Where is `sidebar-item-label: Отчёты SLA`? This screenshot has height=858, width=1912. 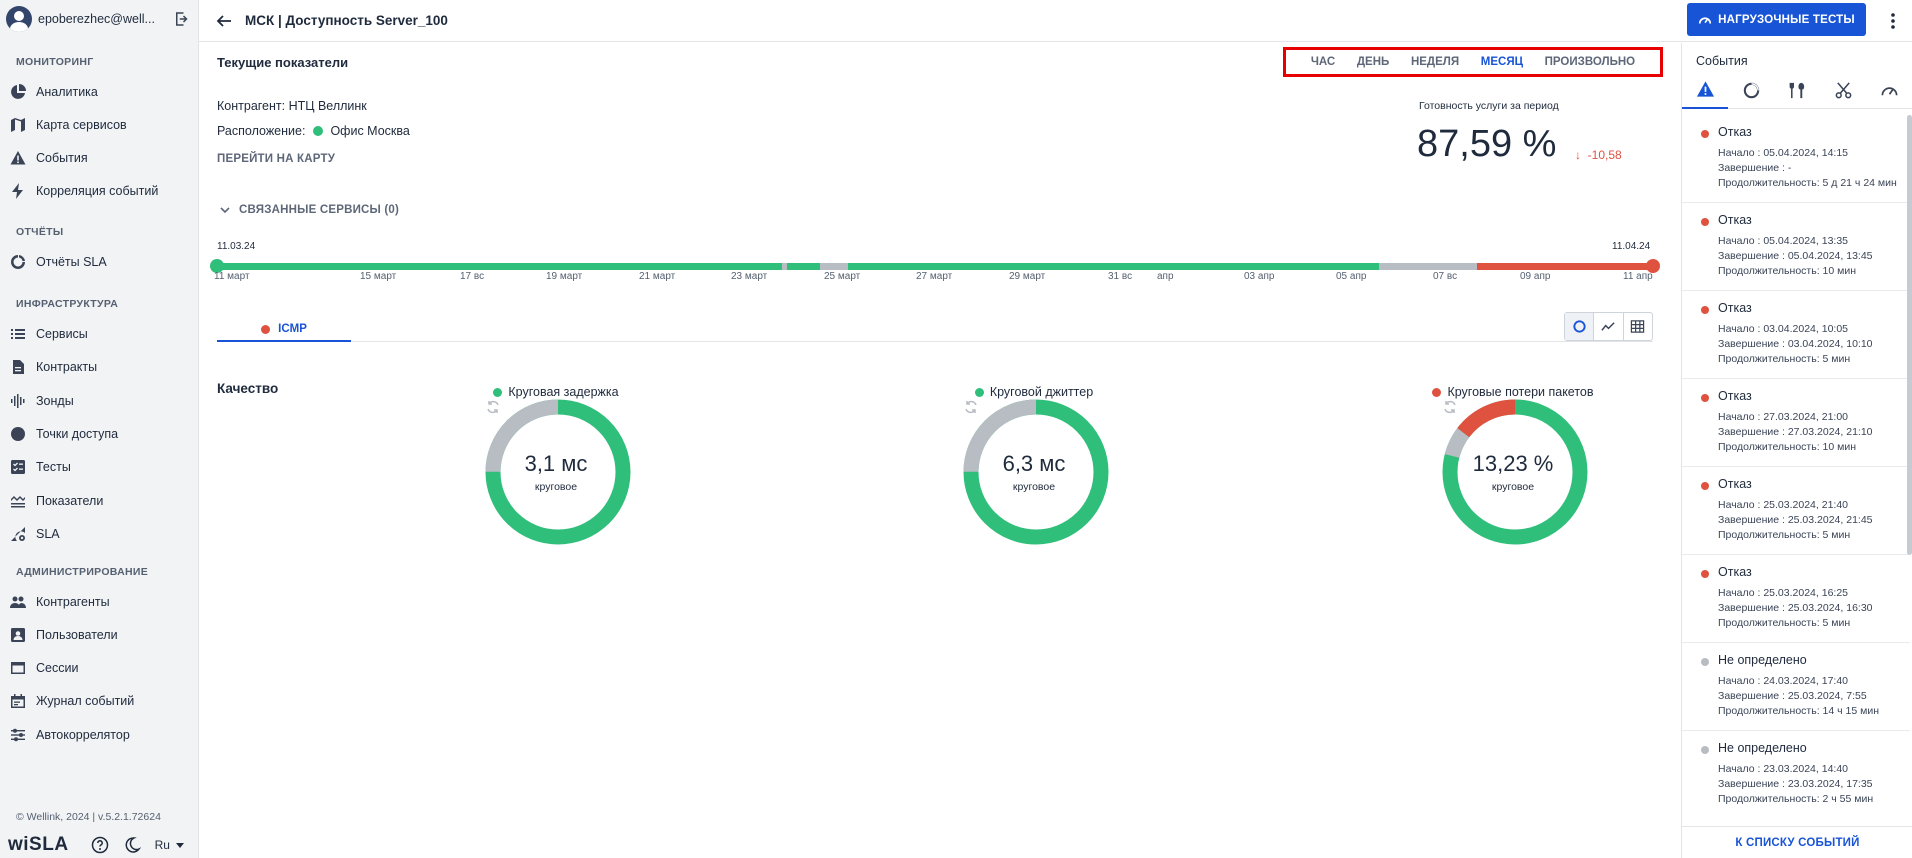
sidebar-item-label: Отчёты SLA is located at coordinates (71, 262).